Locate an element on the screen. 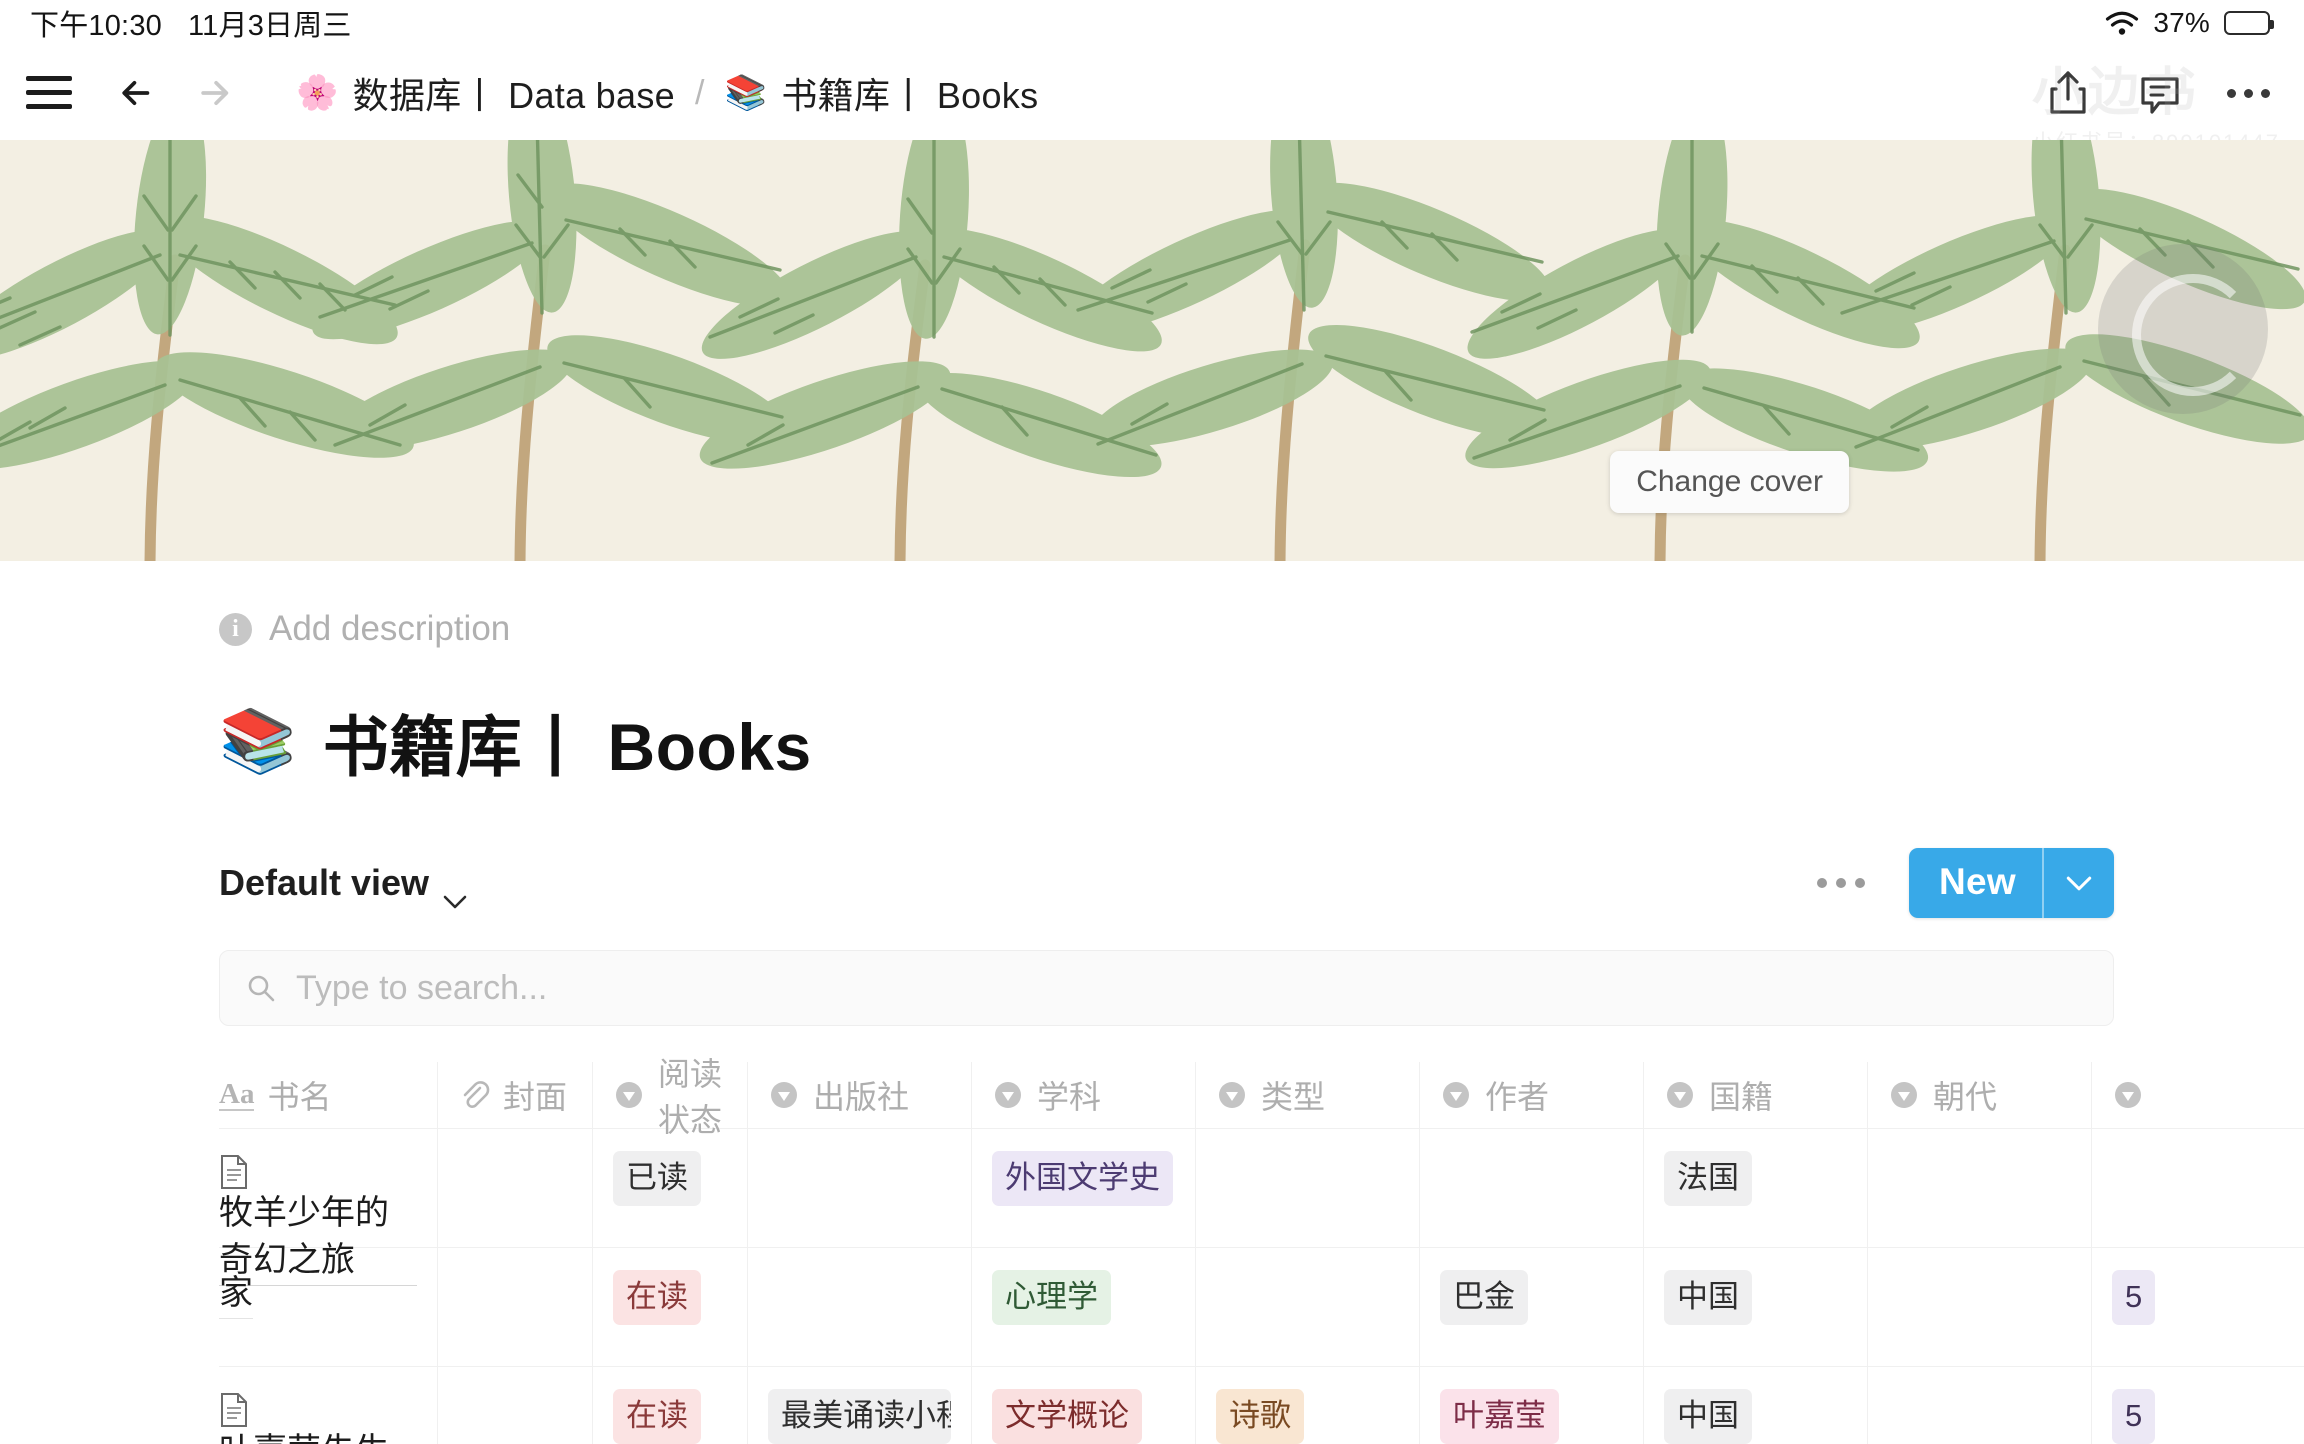 This screenshot has width=2304, height=1444. table-header-row: Aa 书名 封面 阅读状态 出版社 学科 类型 作者 国籍 朝代 is located at coordinates (1261, 1097).